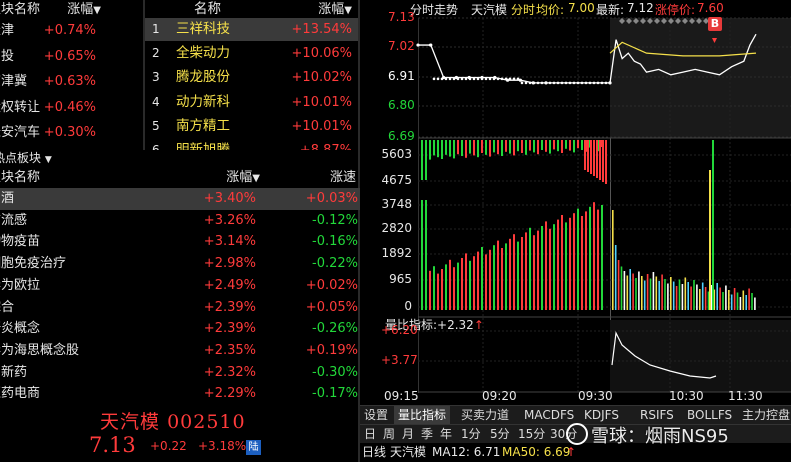  Describe the element at coordinates (485, 415) in the screenshot. I see `indicator-tab: 买卖力道` at that location.